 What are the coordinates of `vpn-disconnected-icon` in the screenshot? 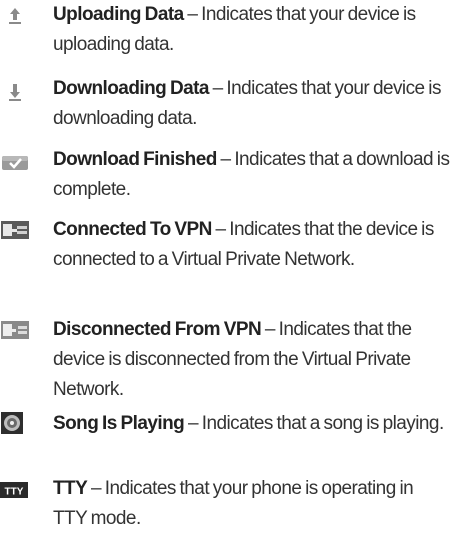 It's located at (15, 330).